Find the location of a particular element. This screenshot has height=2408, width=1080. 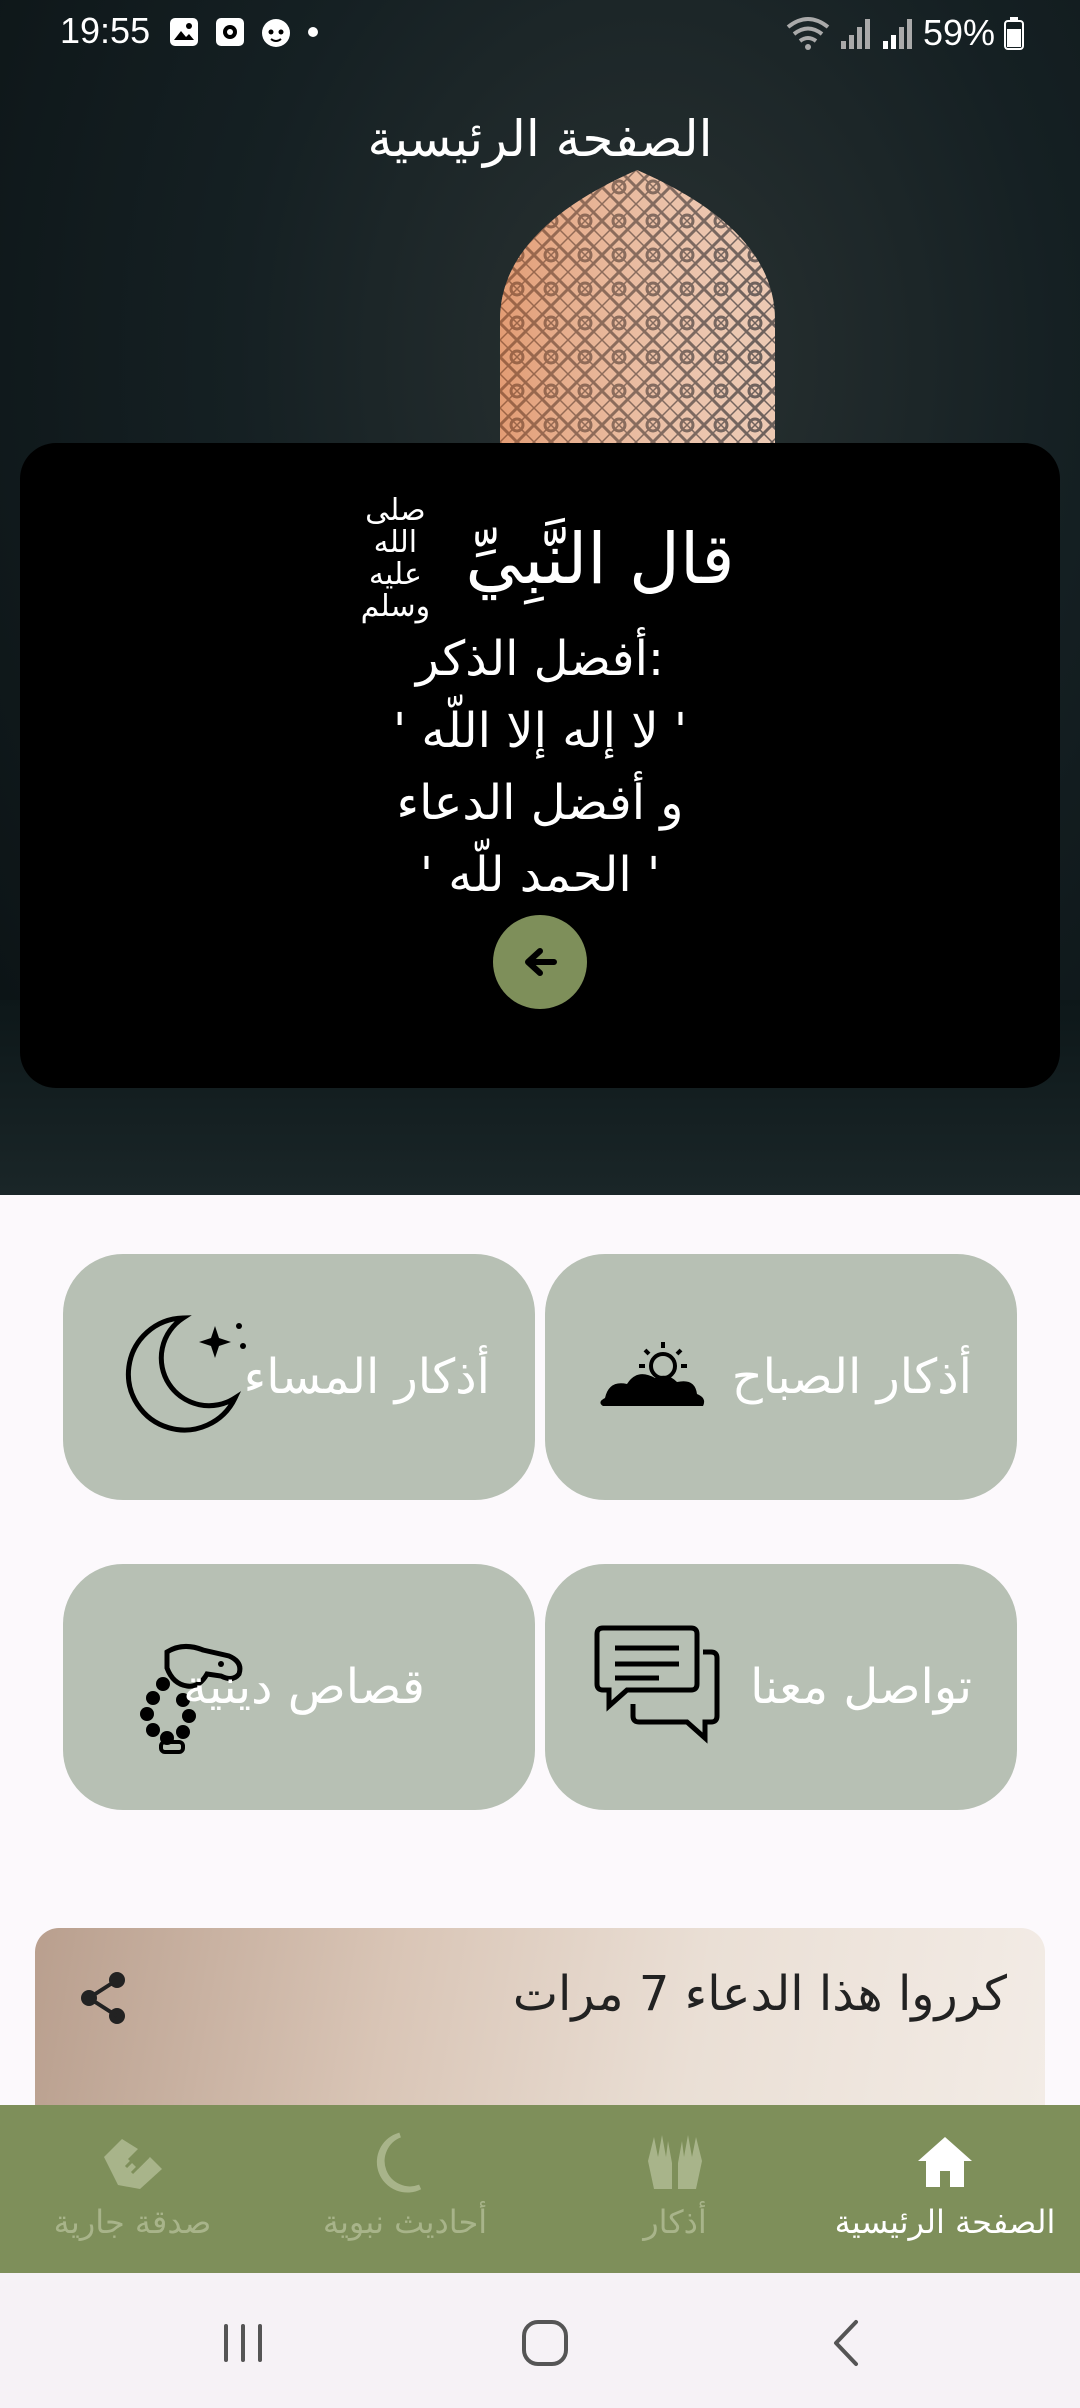

quote-heading-text: قال النَّبِيِّ is located at coordinates (600, 559).